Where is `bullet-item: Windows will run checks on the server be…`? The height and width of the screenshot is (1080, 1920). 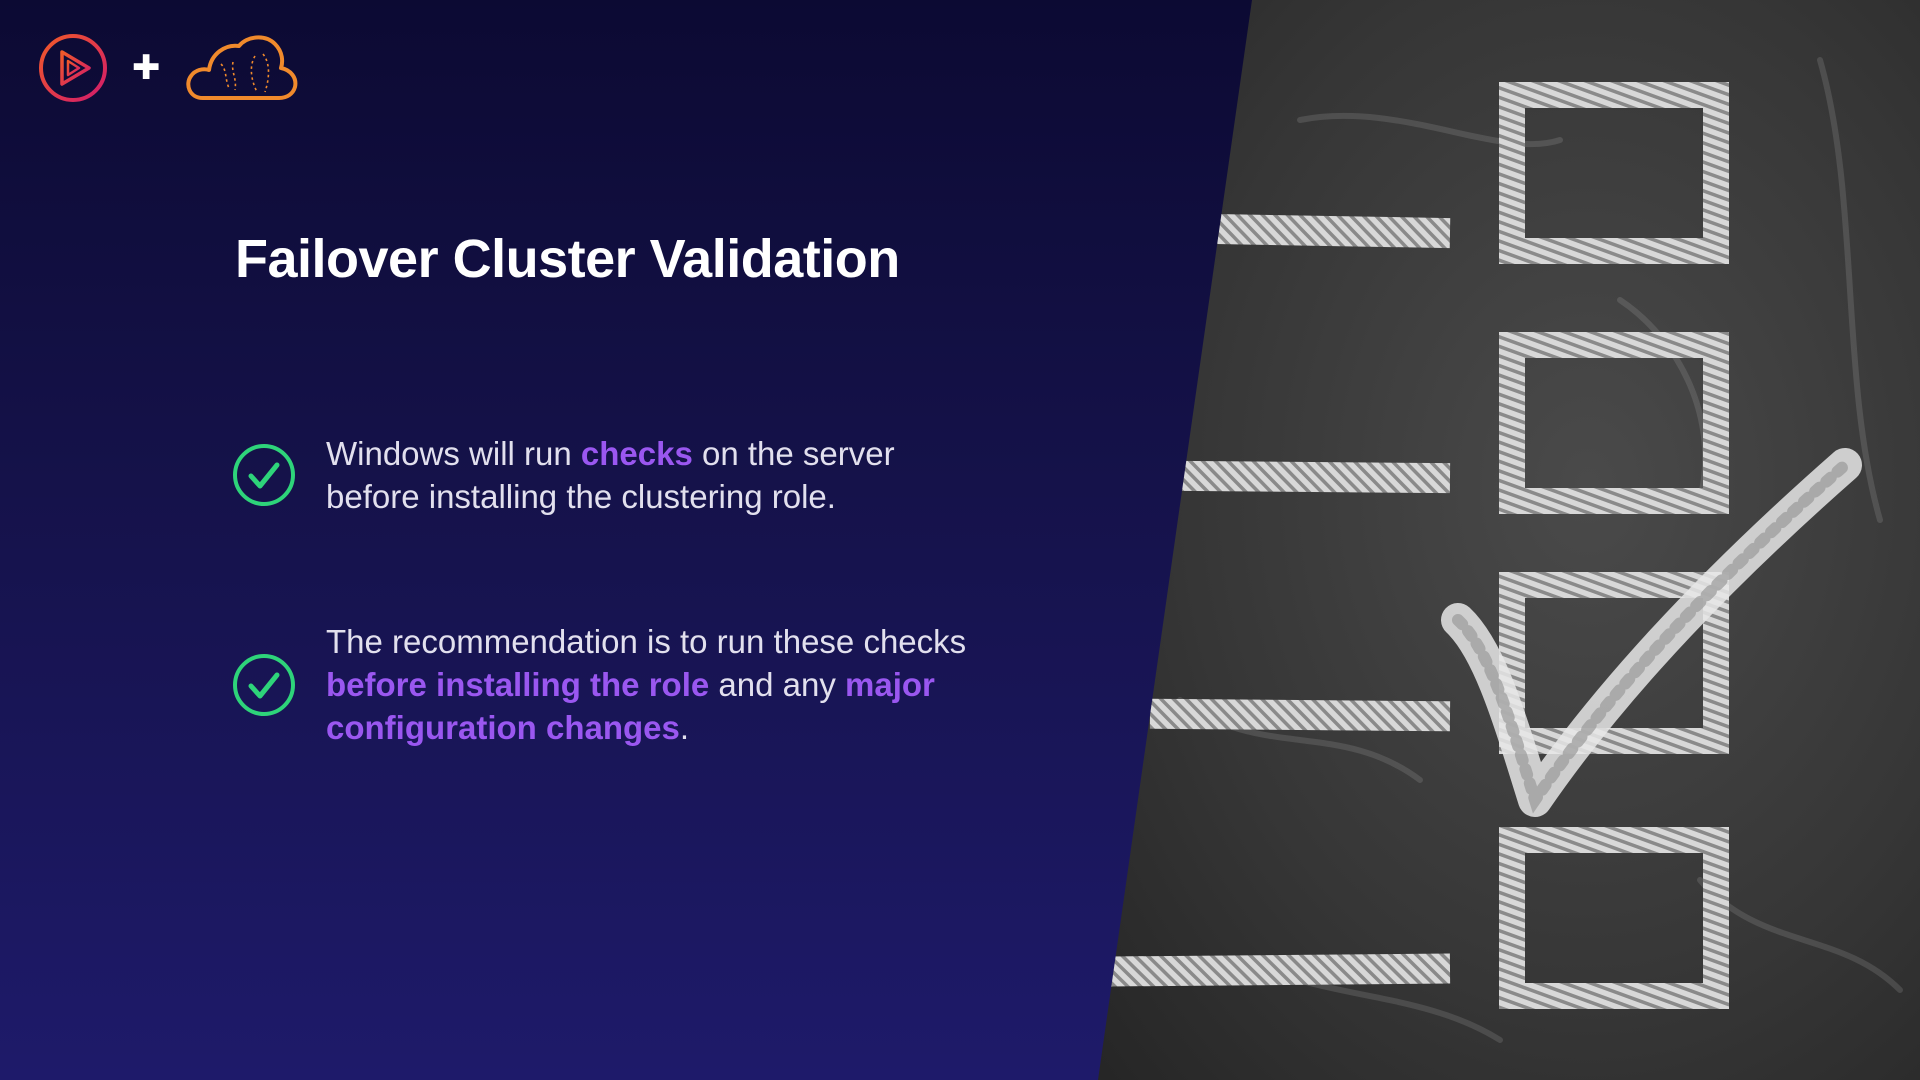
bullet-item: Windows will run checks on the server be… is located at coordinates (612, 475).